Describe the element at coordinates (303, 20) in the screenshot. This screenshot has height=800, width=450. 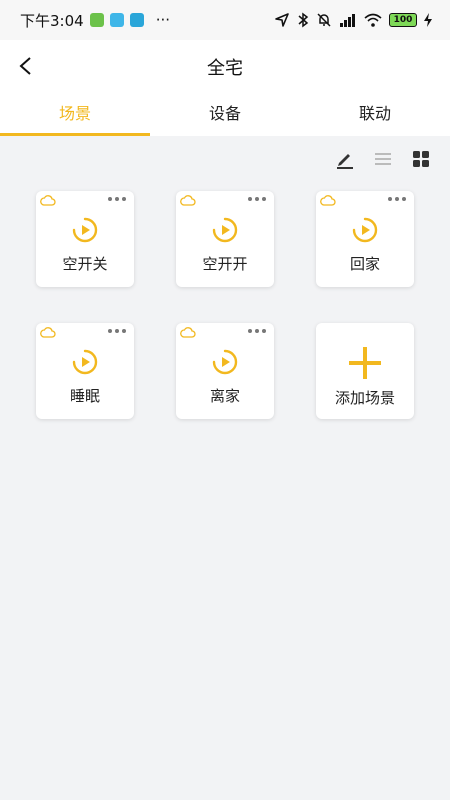
I see `bluetooth-icon` at that location.